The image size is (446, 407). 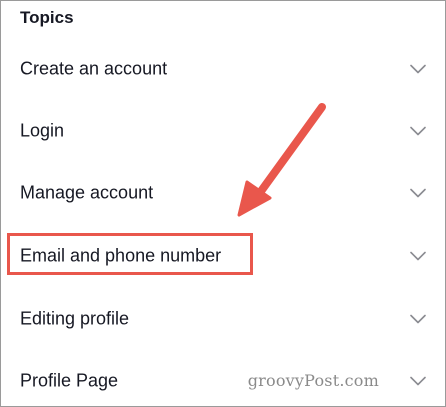 I want to click on topic-label: Profile Page, so click(x=69, y=380).